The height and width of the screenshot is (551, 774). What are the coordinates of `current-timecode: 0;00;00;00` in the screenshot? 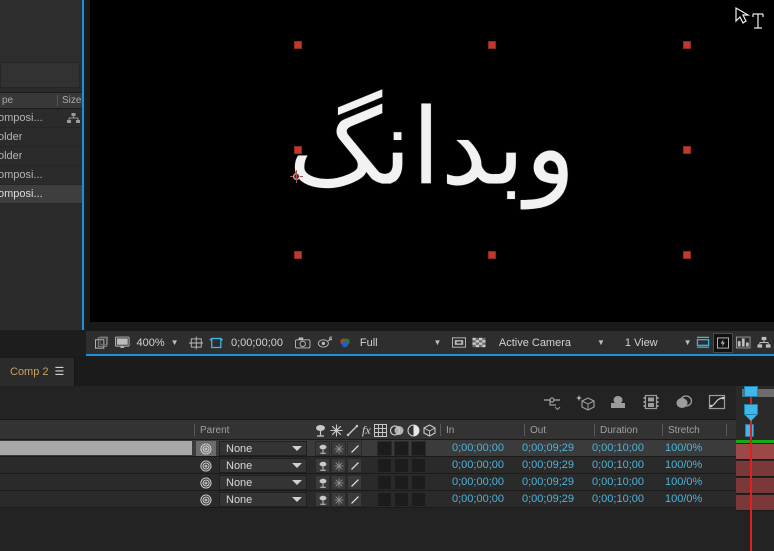 It's located at (257, 343).